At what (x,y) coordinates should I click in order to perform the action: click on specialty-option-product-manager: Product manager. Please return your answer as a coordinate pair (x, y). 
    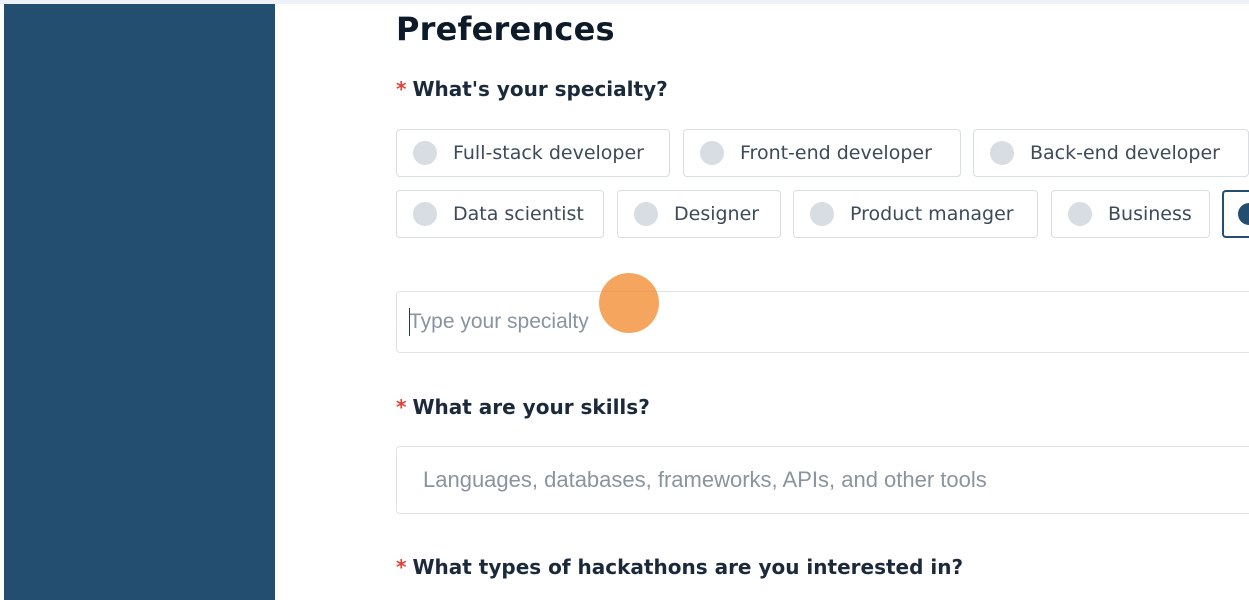
    Looking at the image, I should click on (915, 214).